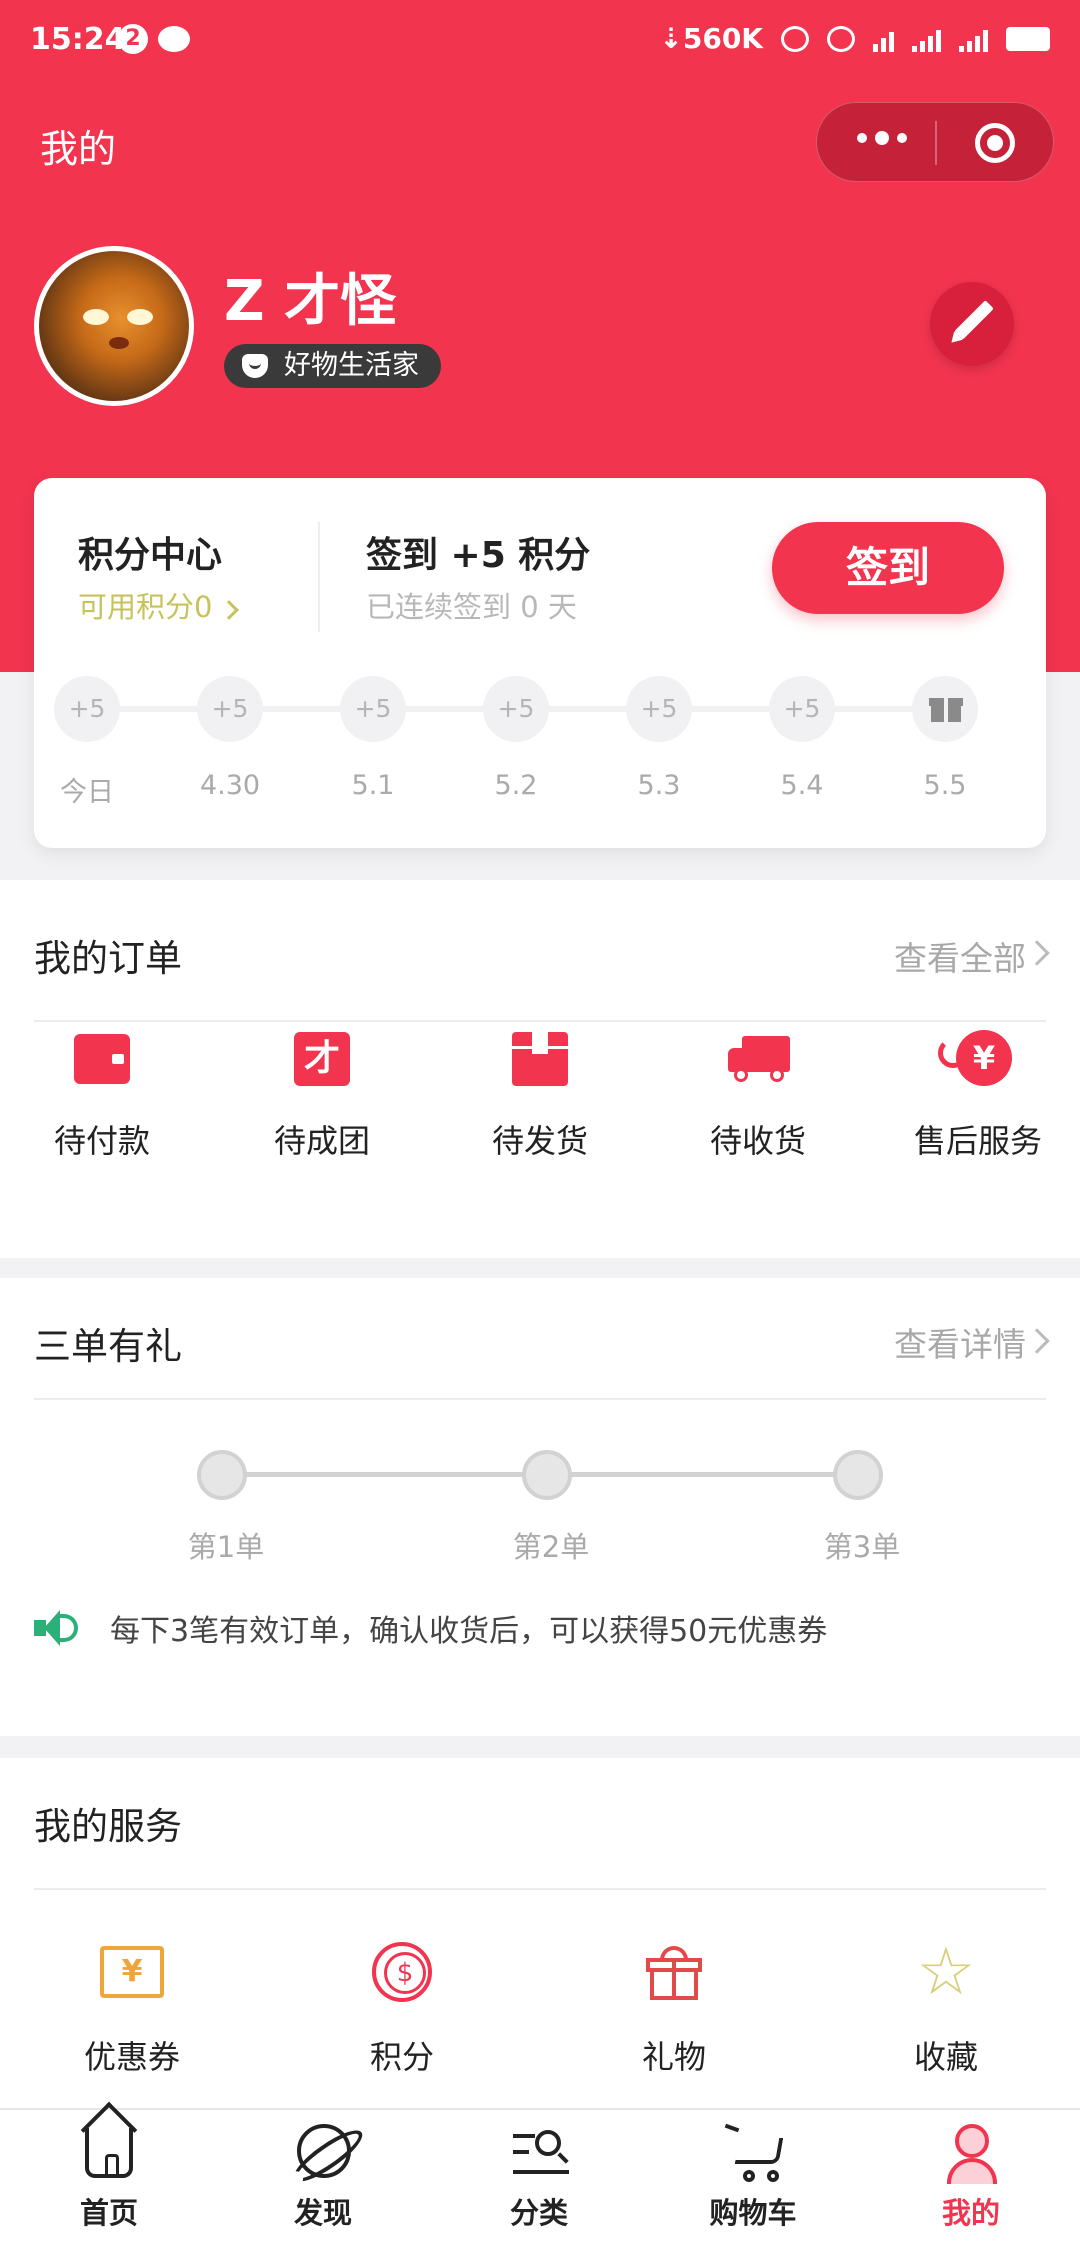 This screenshot has width=1080, height=2242. Describe the element at coordinates (102, 1058) in the screenshot. I see `wallet-icon` at that location.